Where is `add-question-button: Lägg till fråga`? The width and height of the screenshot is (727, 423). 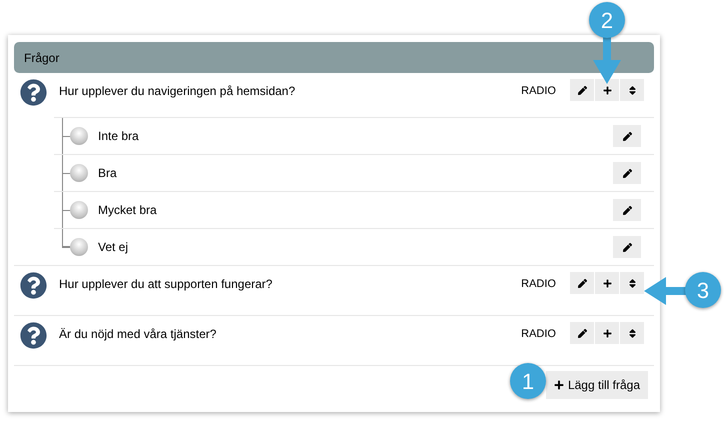 add-question-button: Lägg till fråga is located at coordinates (597, 385).